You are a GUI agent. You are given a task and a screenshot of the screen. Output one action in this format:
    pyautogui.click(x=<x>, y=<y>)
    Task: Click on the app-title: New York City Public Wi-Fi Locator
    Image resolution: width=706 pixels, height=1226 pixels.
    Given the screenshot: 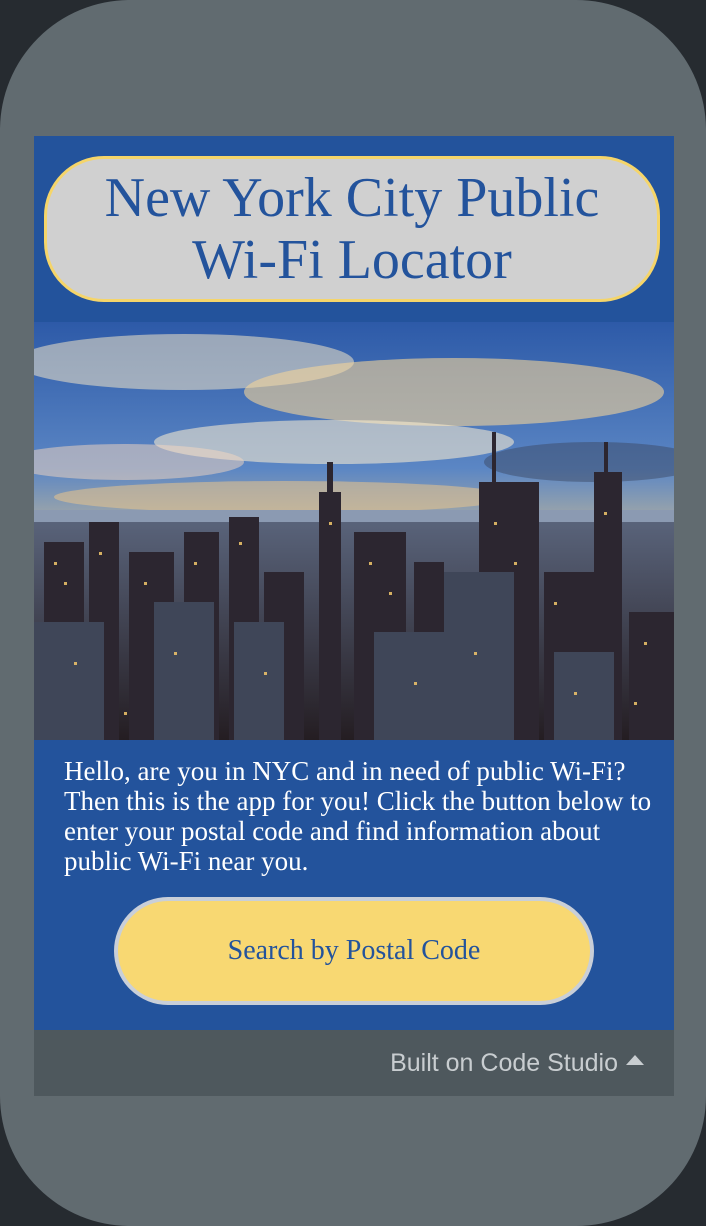 What is the action you would take?
    pyautogui.click(x=352, y=229)
    